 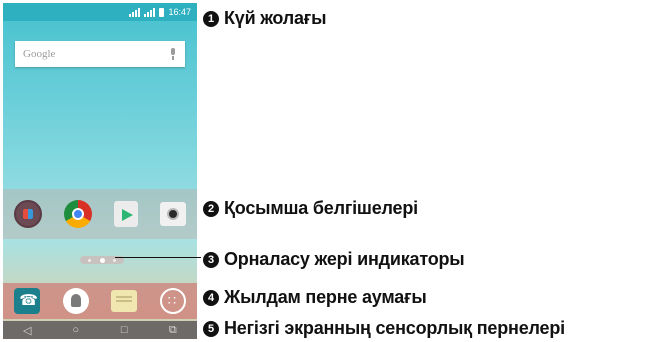 I want to click on google-search-text: Google, so click(x=39, y=54).